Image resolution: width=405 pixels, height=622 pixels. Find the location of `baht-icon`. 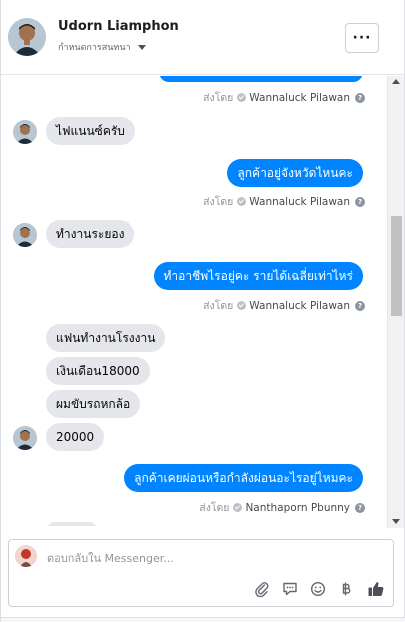

baht-icon is located at coordinates (346, 589).